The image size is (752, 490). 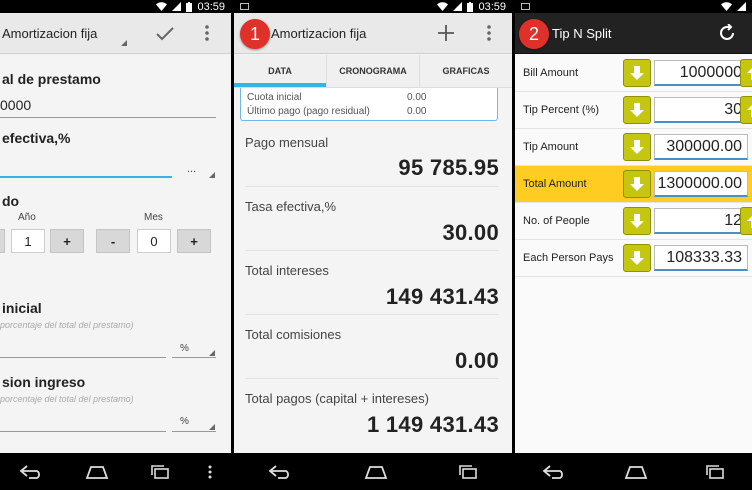 What do you see at coordinates (184, 421) in the screenshot?
I see `commission-unit: %` at bounding box center [184, 421].